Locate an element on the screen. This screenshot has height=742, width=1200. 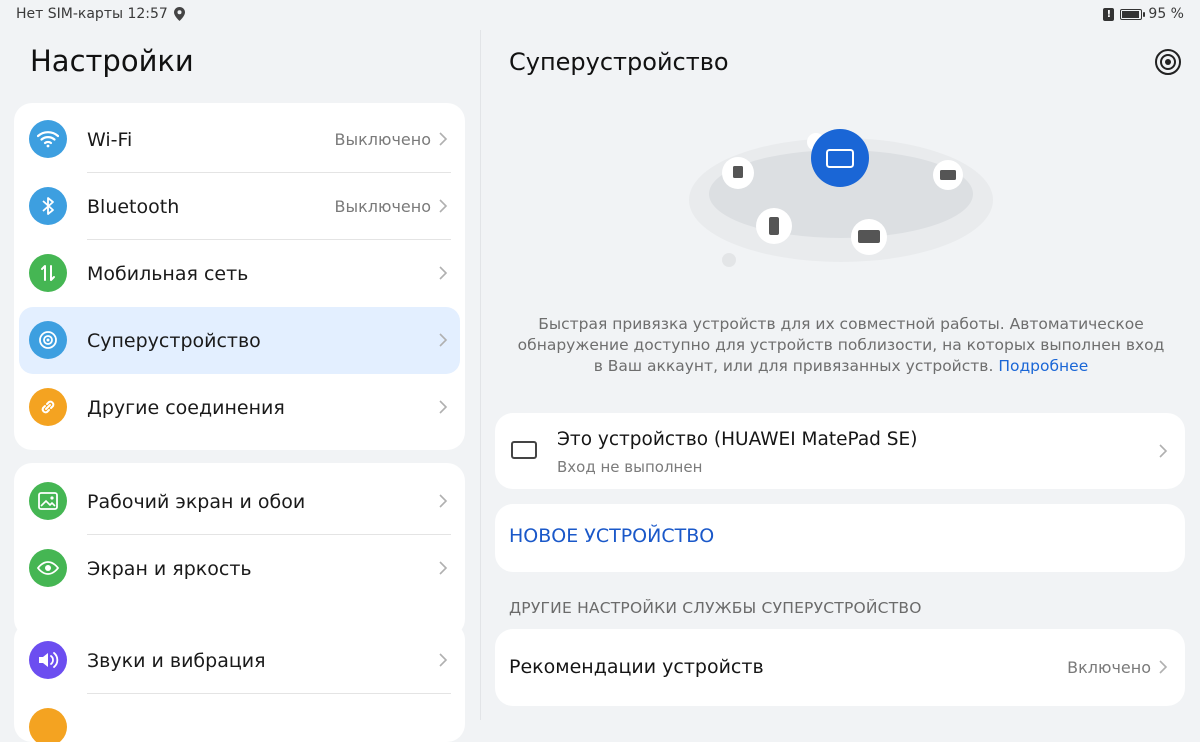
settings-group-display: Рабочий экран и обои Экран и яркость is located at coordinates (239, 550).